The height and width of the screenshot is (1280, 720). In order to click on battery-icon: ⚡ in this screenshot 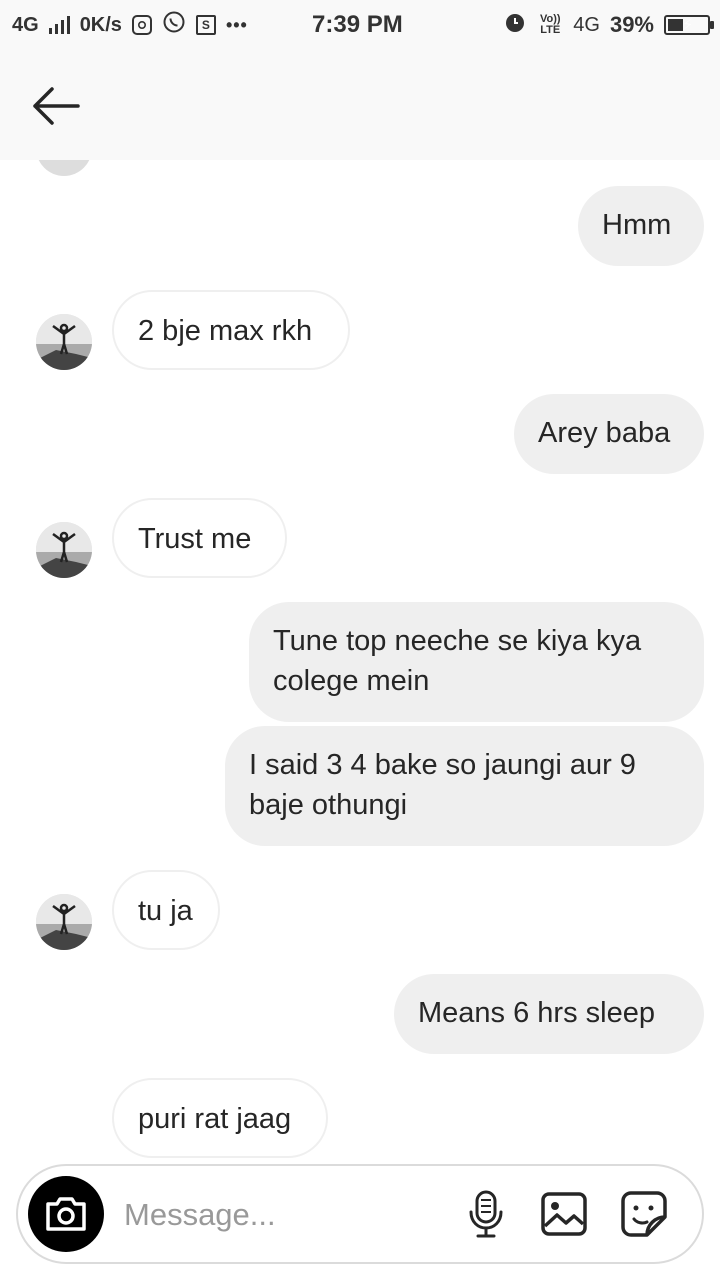, I will do `click(689, 25)`.